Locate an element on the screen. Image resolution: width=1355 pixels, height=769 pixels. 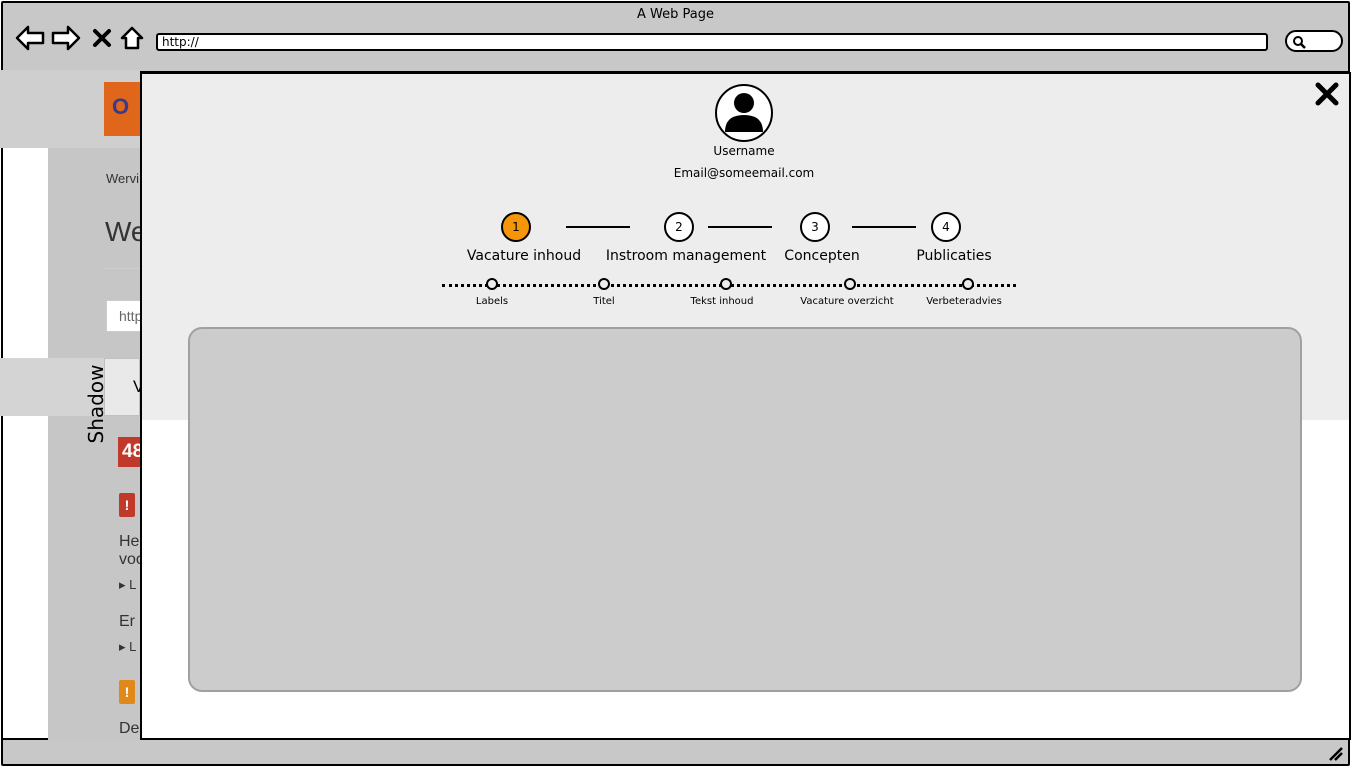
username: Username is located at coordinates (744, 151).